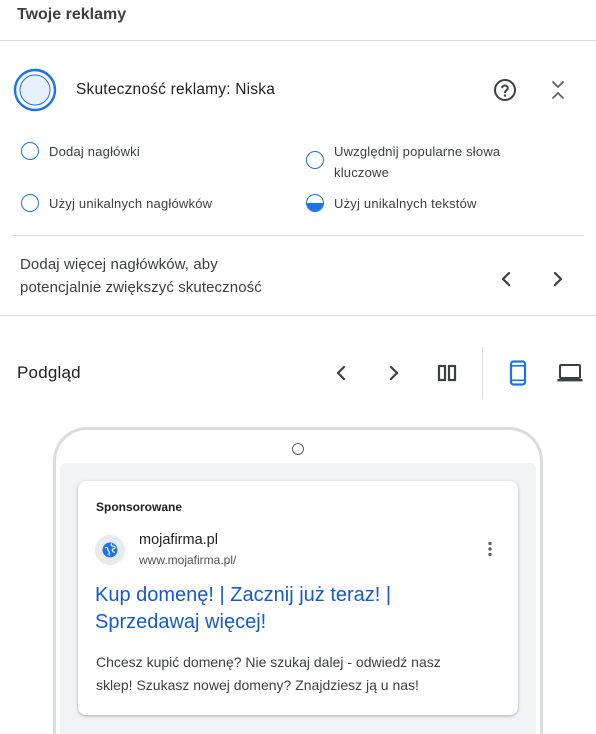 This screenshot has width=596, height=734. I want to click on tip-label: Użyj unikalnych nagłówków, so click(131, 203).